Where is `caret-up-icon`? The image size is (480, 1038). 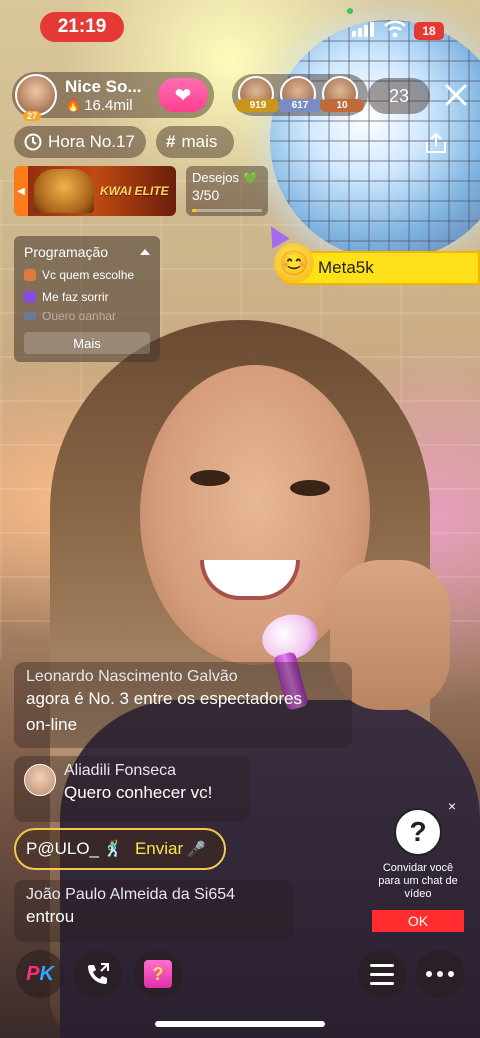
caret-up-icon is located at coordinates (145, 252).